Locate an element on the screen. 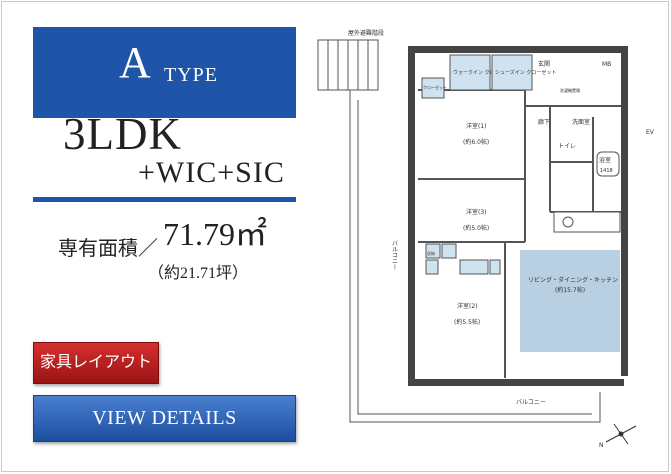 This screenshot has width=671, height=474. mb-label: MB is located at coordinates (606, 64).